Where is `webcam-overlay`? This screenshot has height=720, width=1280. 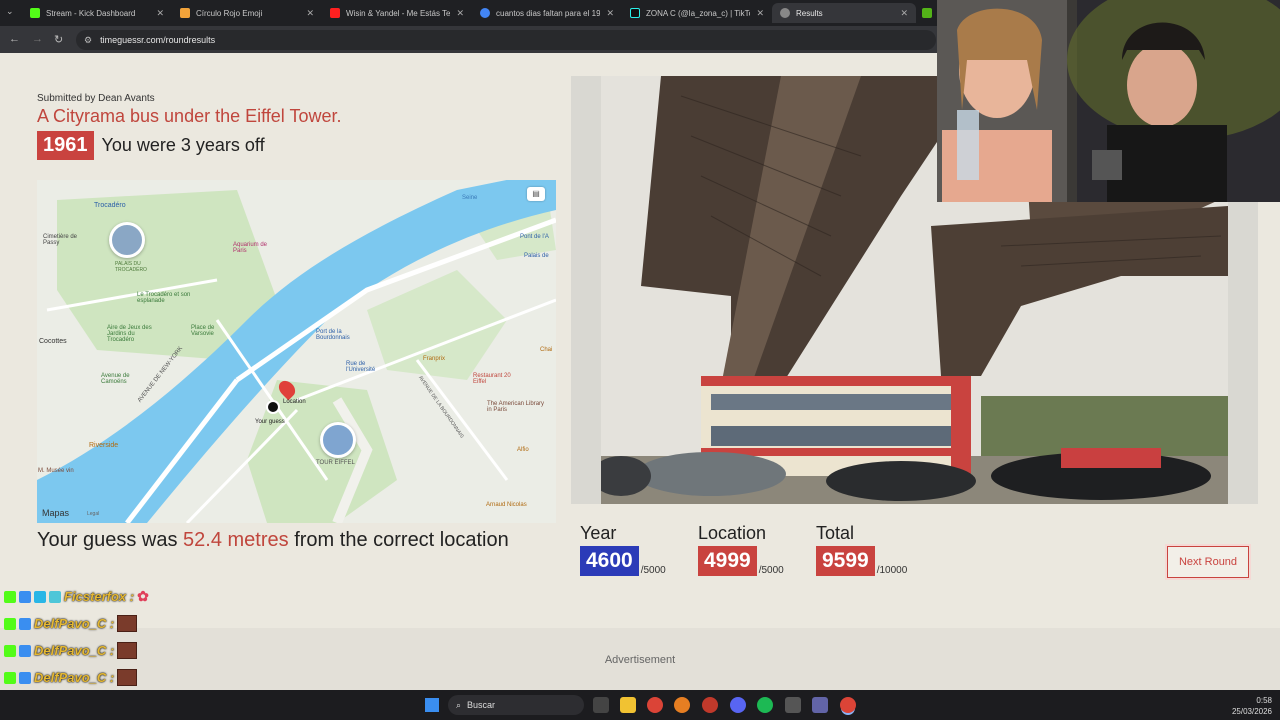 webcam-overlay is located at coordinates (1108, 101).